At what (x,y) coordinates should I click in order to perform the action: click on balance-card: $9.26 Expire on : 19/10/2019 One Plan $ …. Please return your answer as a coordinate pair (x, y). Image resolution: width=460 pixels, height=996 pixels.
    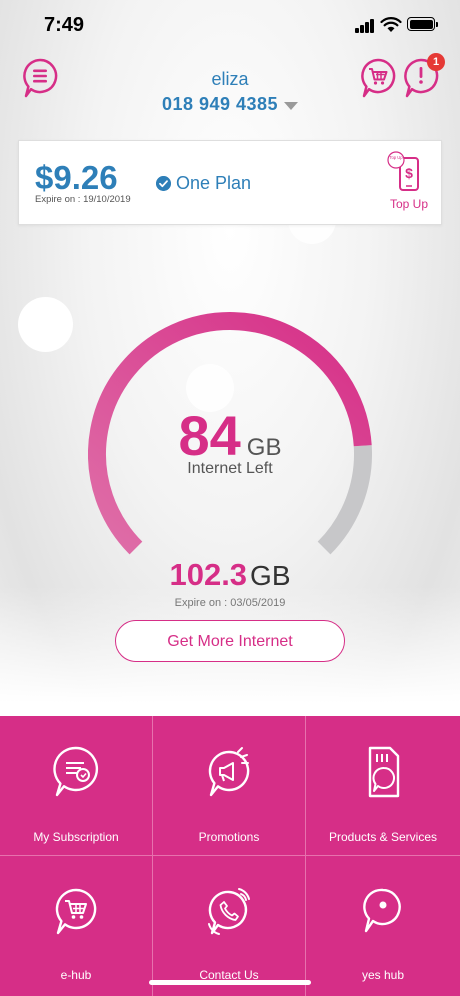
    Looking at the image, I should click on (230, 182).